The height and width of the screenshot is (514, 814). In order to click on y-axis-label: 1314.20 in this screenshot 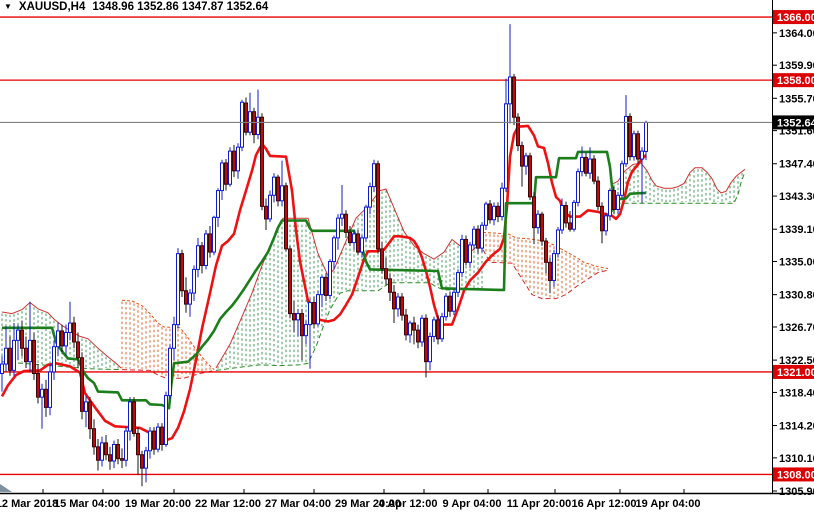, I will do `click(796, 427)`.